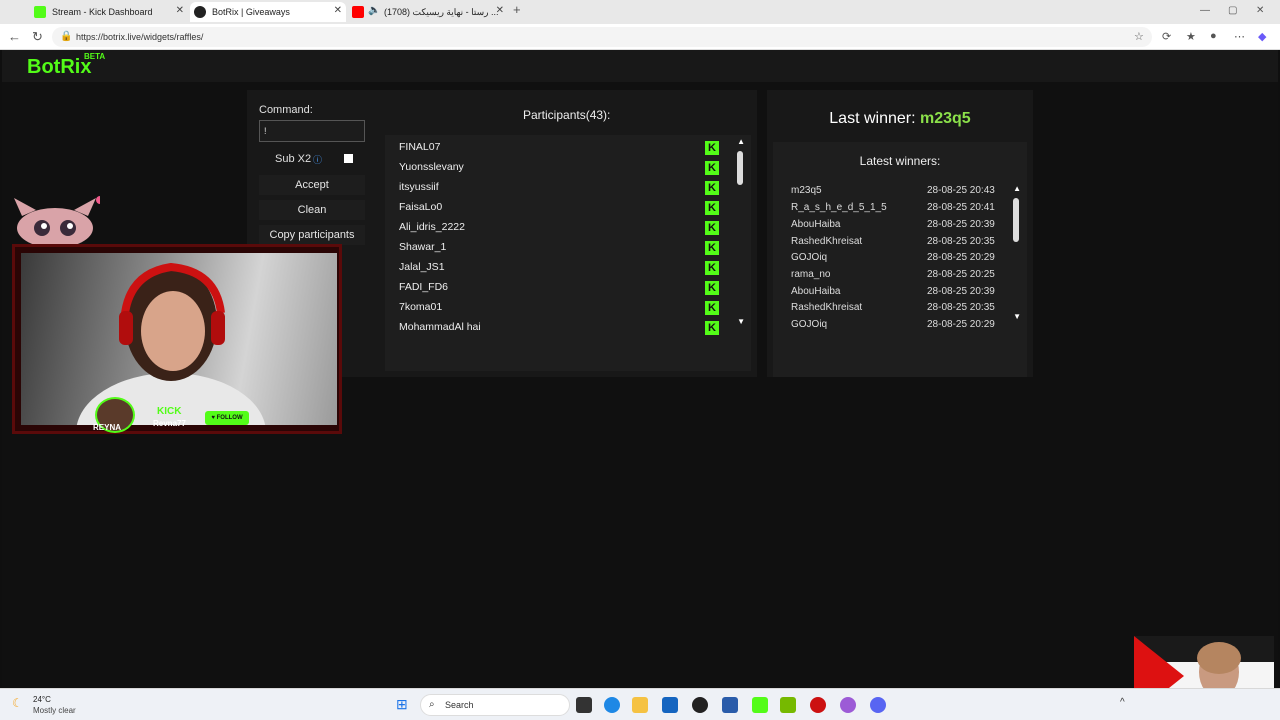  I want to click on botrix-logo: BotRix, so click(59, 67).